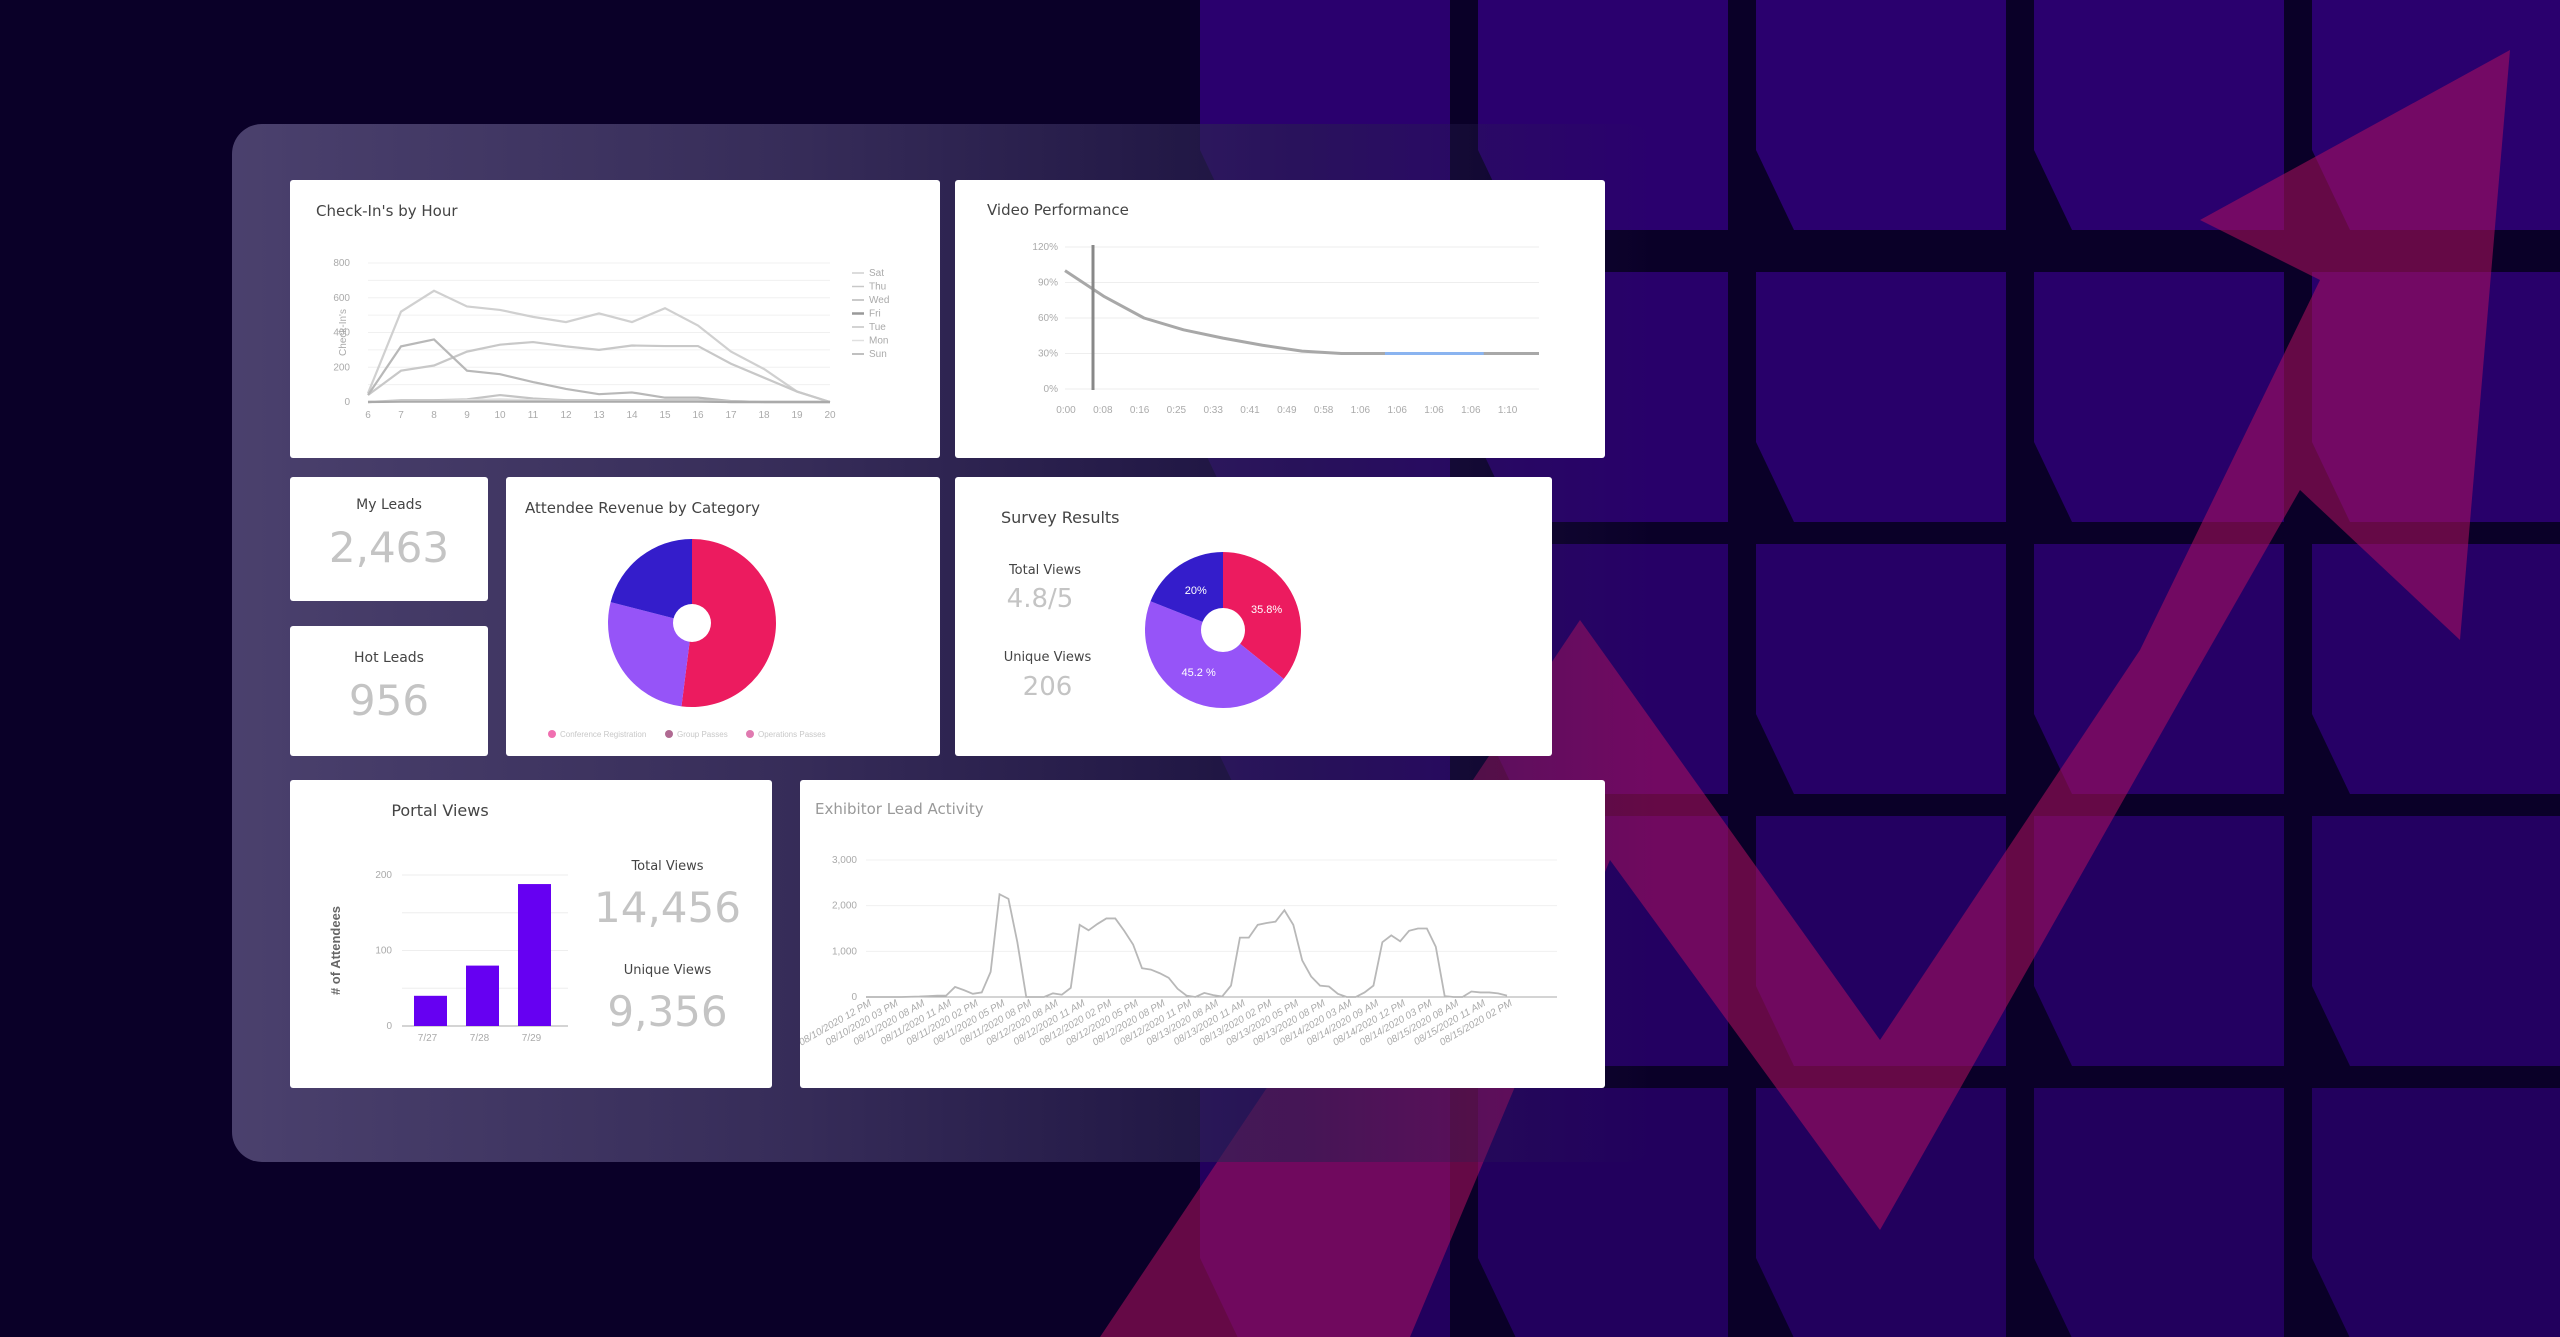 This screenshot has width=2560, height=1337. Describe the element at coordinates (1287, 410) in the screenshot. I see `x-tick-label: 0:49` at that location.